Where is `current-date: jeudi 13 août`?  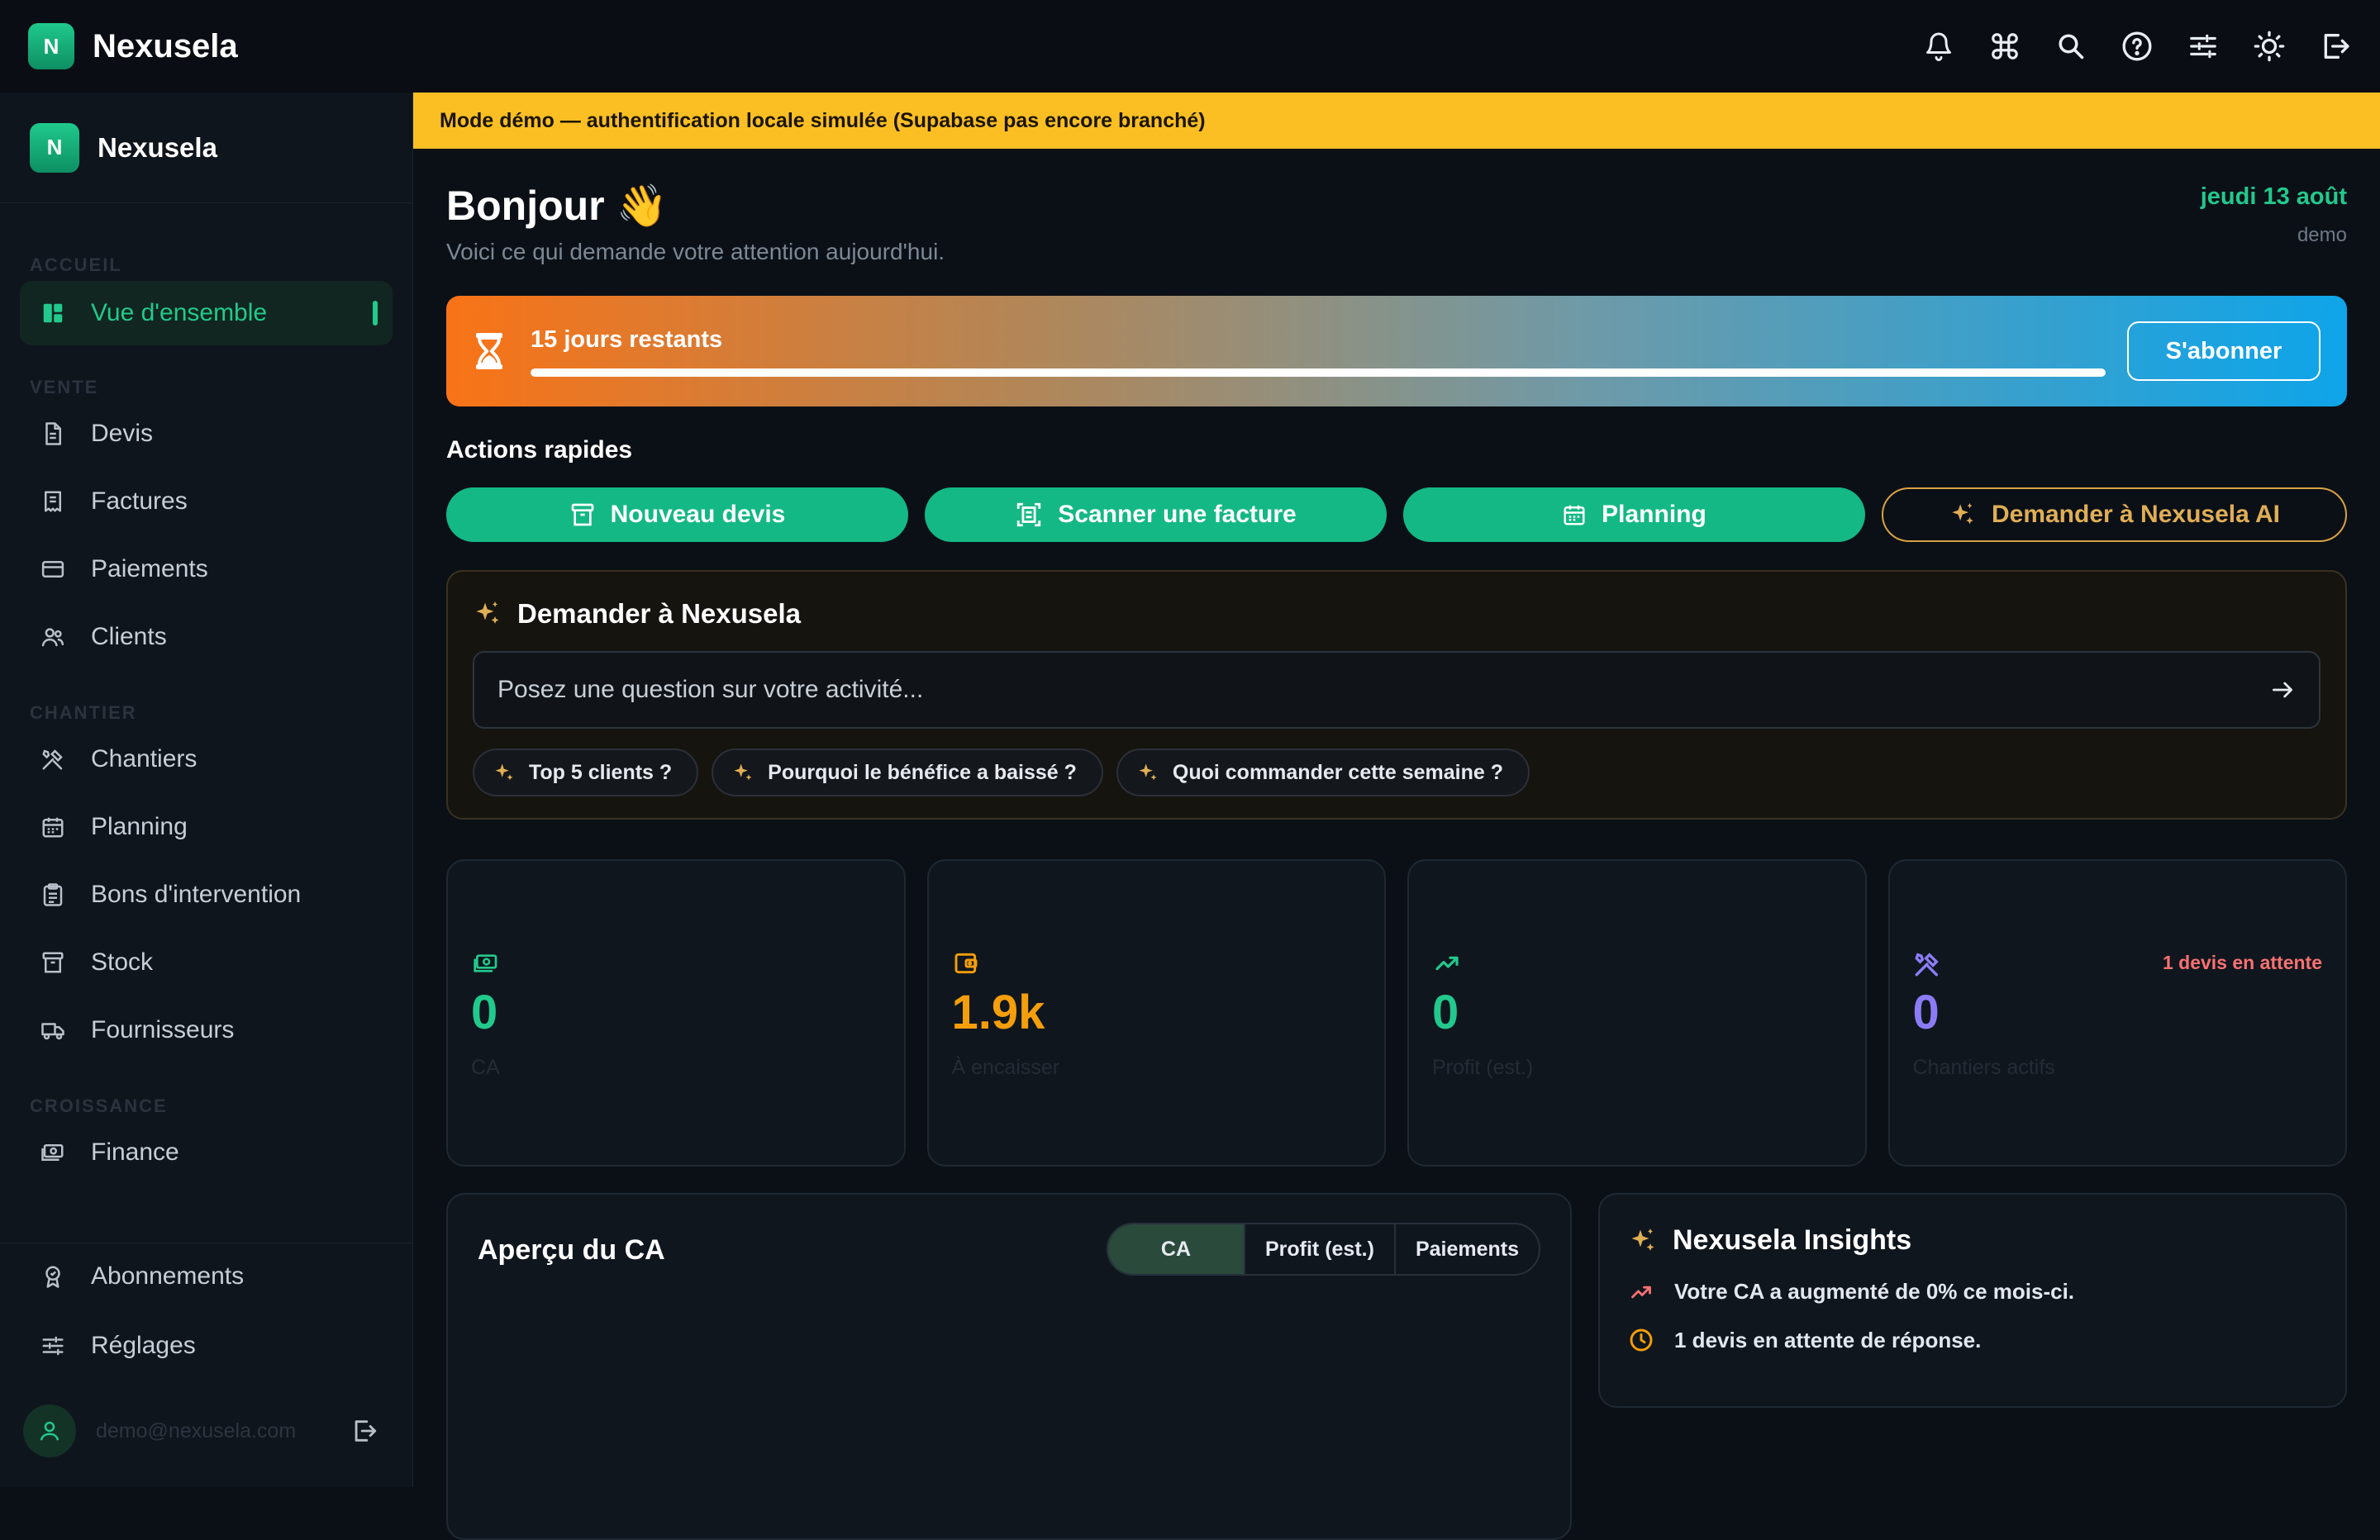
current-date: jeudi 13 août is located at coordinates (2273, 197).